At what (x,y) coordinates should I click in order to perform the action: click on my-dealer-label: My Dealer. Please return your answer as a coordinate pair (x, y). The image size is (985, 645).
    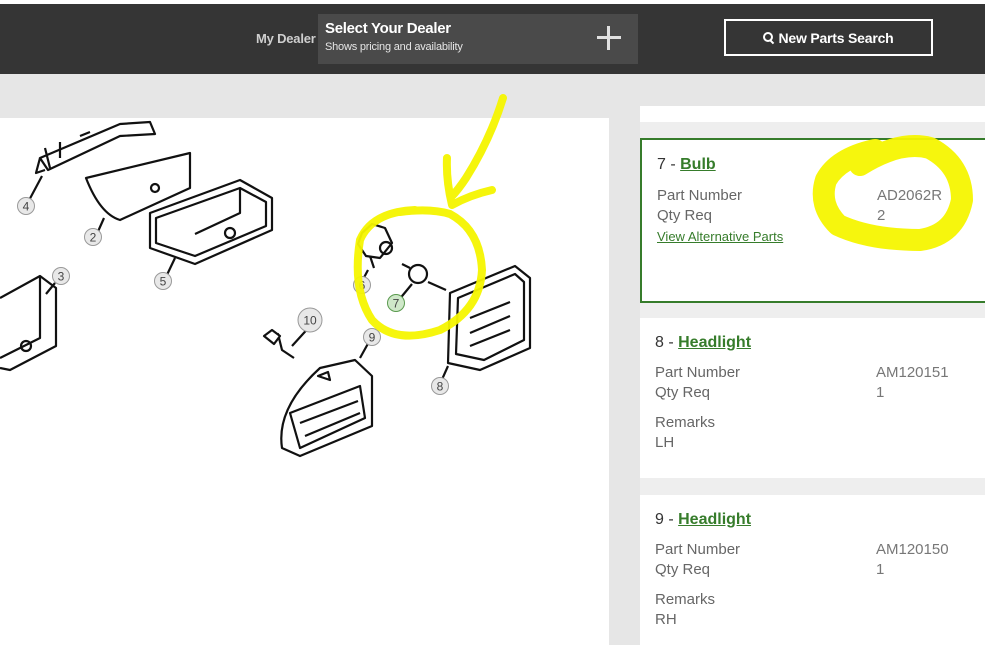
    Looking at the image, I should click on (286, 38).